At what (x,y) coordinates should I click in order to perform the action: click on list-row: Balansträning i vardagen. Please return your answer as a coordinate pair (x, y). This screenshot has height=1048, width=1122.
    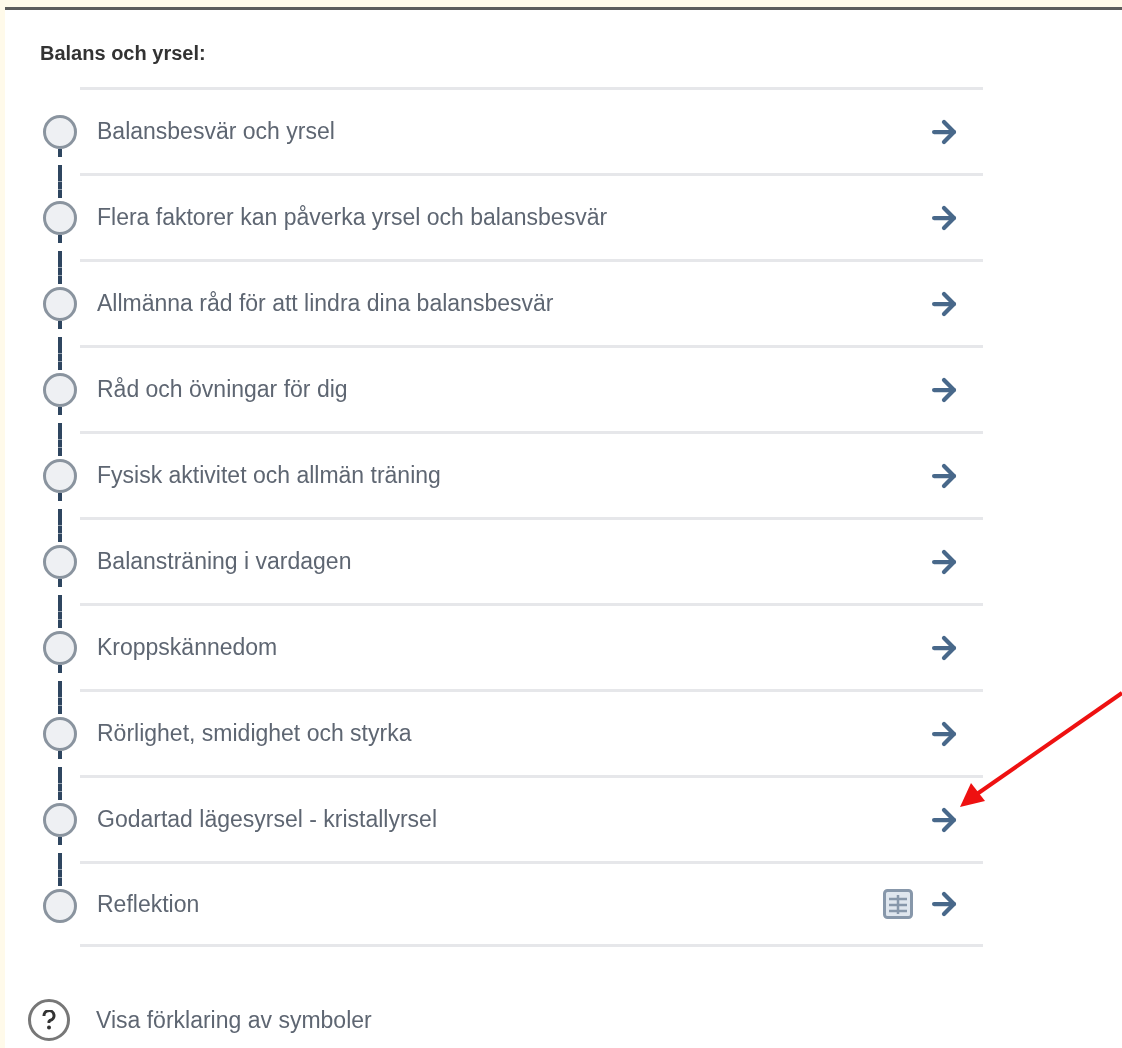
    Looking at the image, I should click on (531, 560).